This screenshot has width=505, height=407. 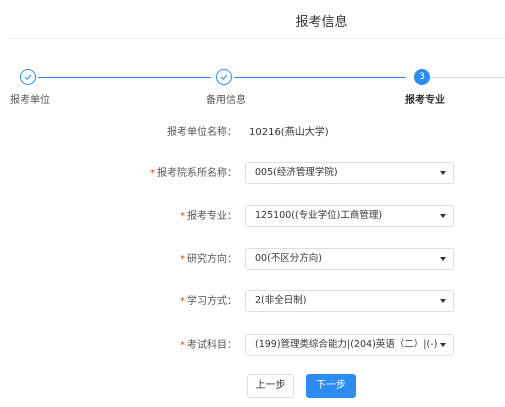 I want to click on step-3-label: 报考专业, so click(x=425, y=100).